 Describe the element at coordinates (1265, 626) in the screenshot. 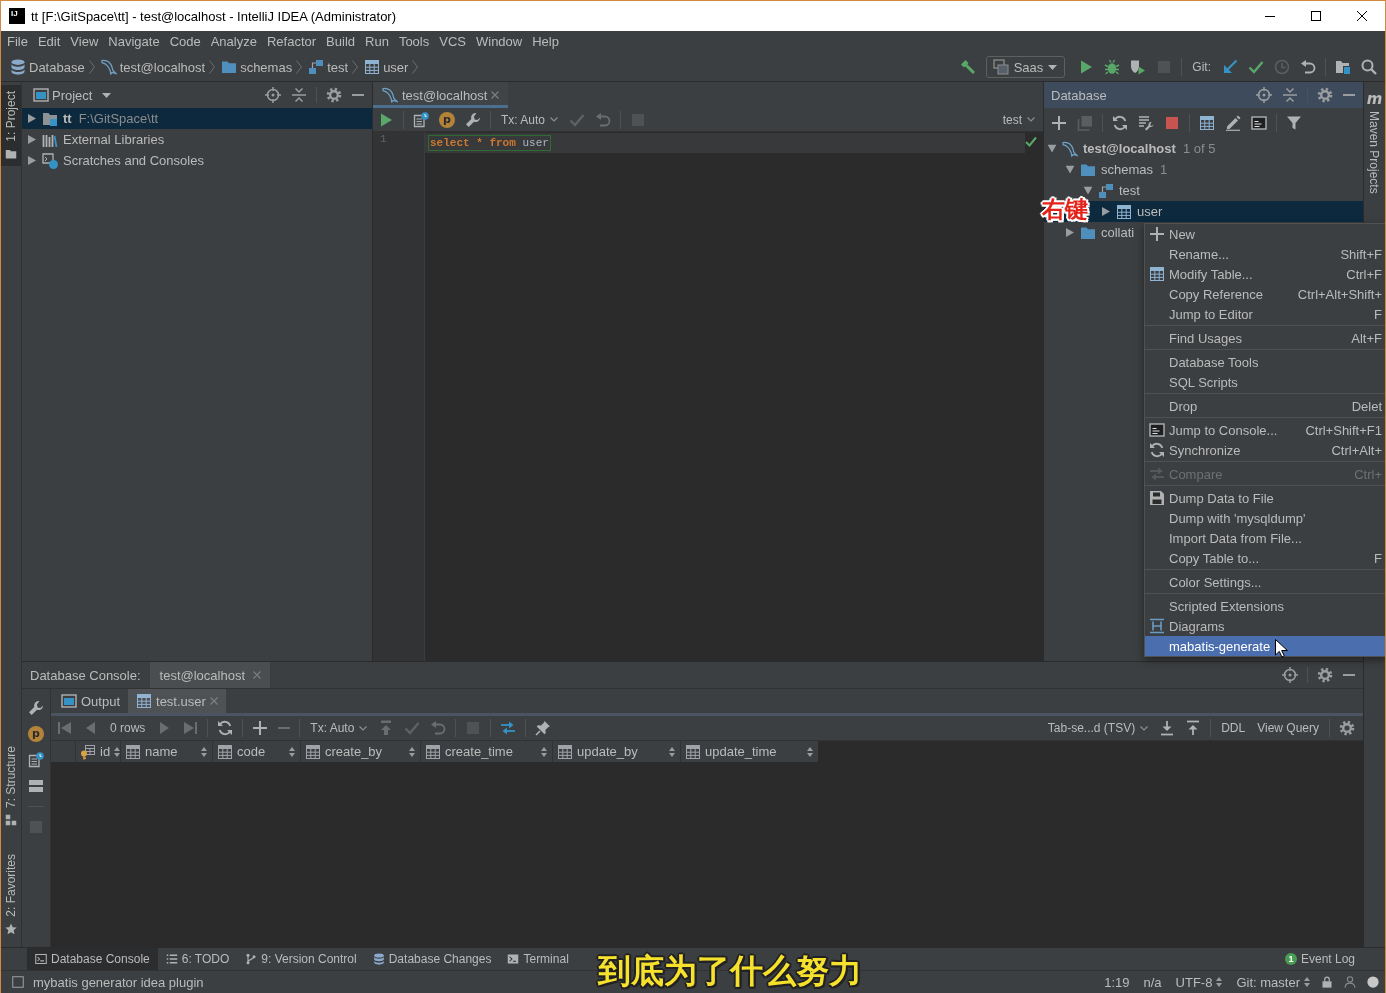

I see `menu-item: Diagrams` at that location.